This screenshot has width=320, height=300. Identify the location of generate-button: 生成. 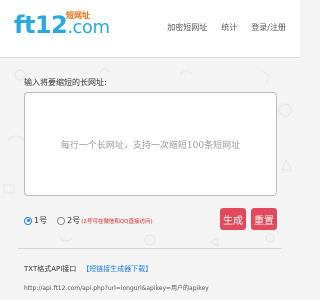
(233, 219).